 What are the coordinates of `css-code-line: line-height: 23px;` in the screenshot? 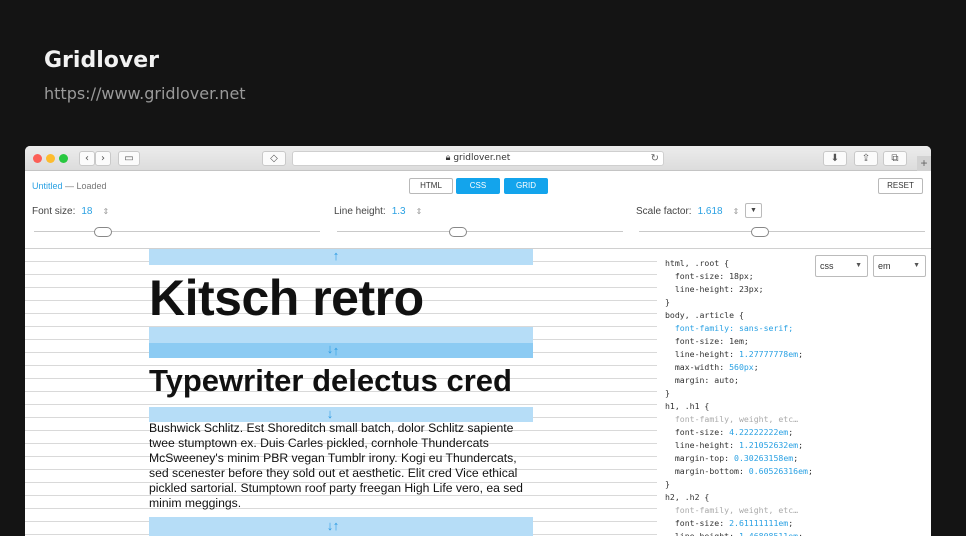 It's located at (714, 289).